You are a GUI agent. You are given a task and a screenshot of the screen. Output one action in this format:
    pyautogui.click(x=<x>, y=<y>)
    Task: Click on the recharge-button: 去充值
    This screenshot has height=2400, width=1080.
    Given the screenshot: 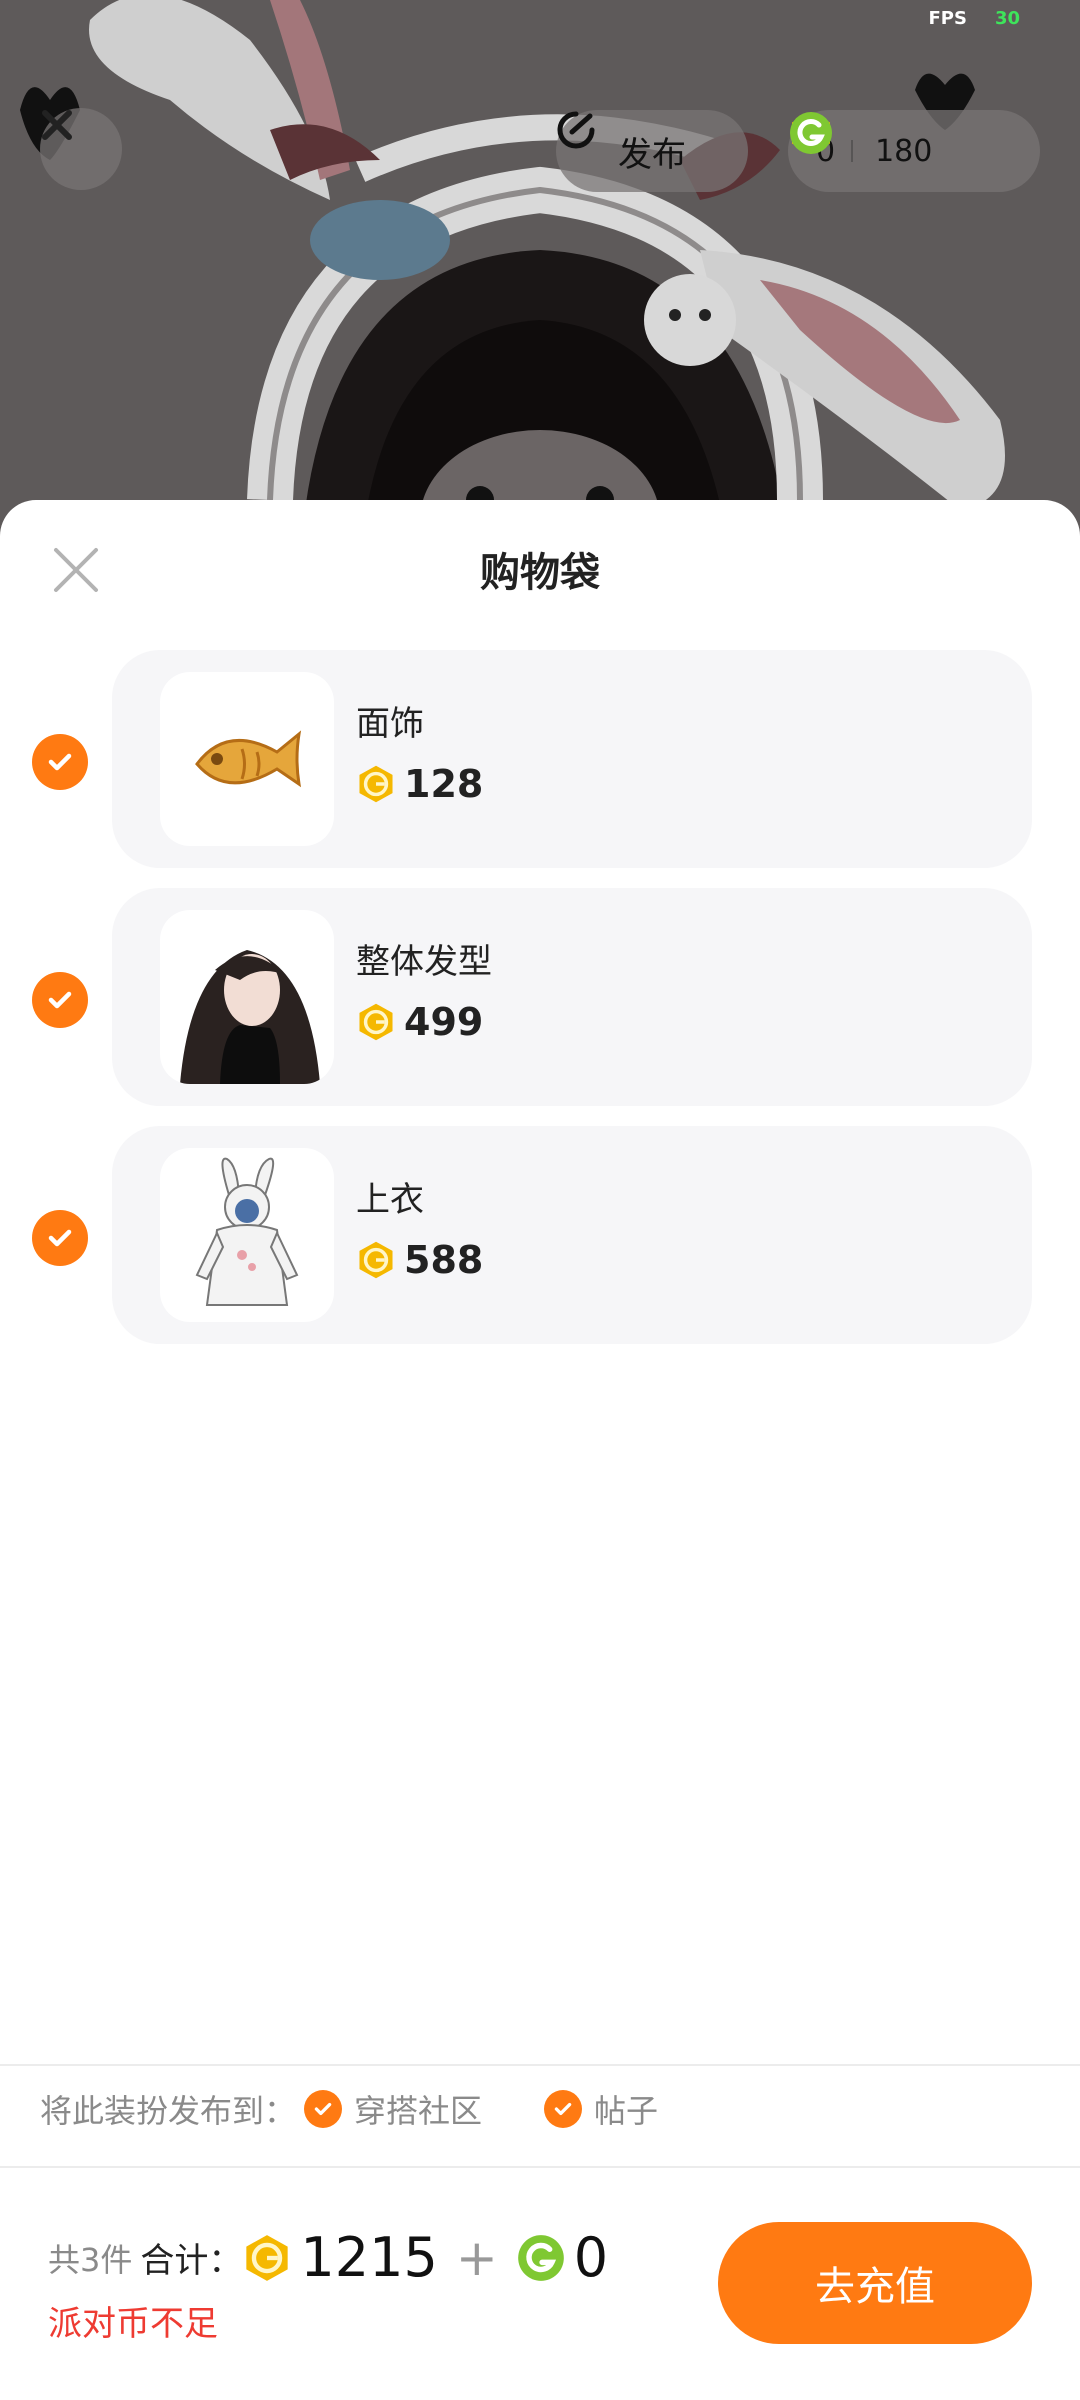 What is the action you would take?
    pyautogui.click(x=875, y=2283)
    